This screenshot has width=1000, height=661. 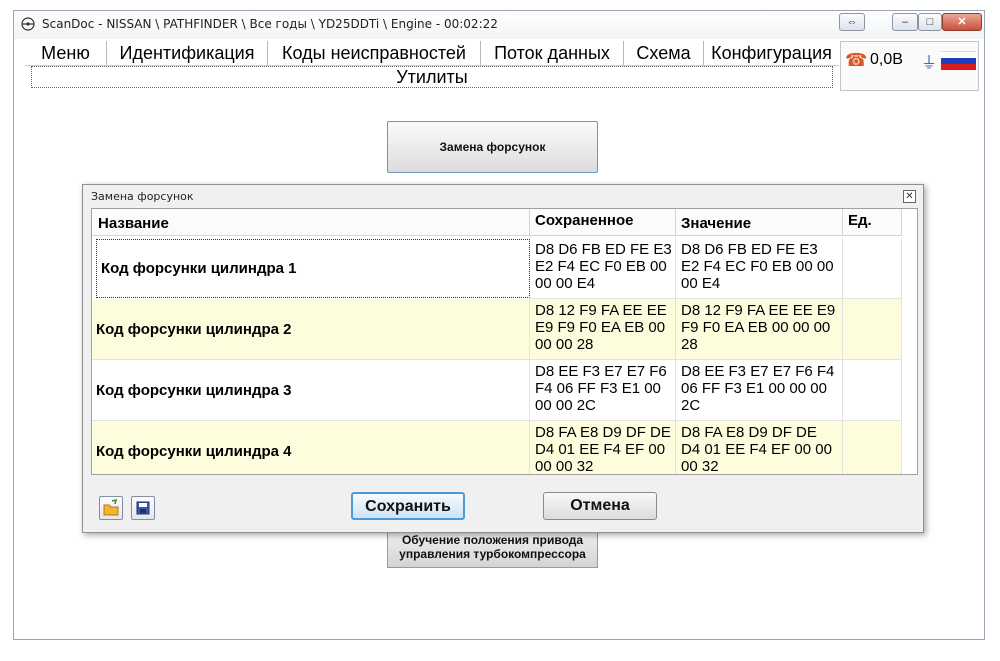 What do you see at coordinates (492, 554) in the screenshot?
I see `turbo-button-line2: управления турбокомпрессора` at bounding box center [492, 554].